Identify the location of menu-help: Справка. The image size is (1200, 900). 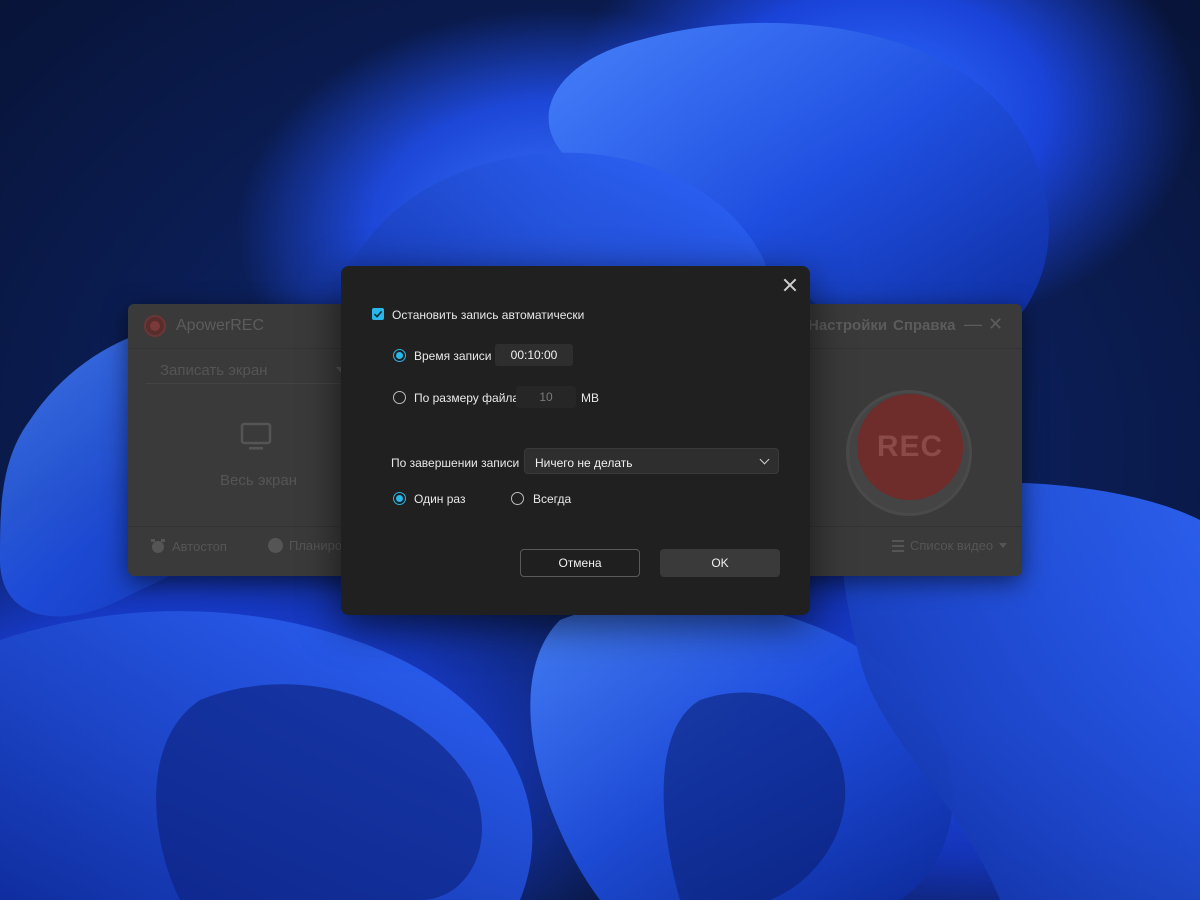
(924, 325).